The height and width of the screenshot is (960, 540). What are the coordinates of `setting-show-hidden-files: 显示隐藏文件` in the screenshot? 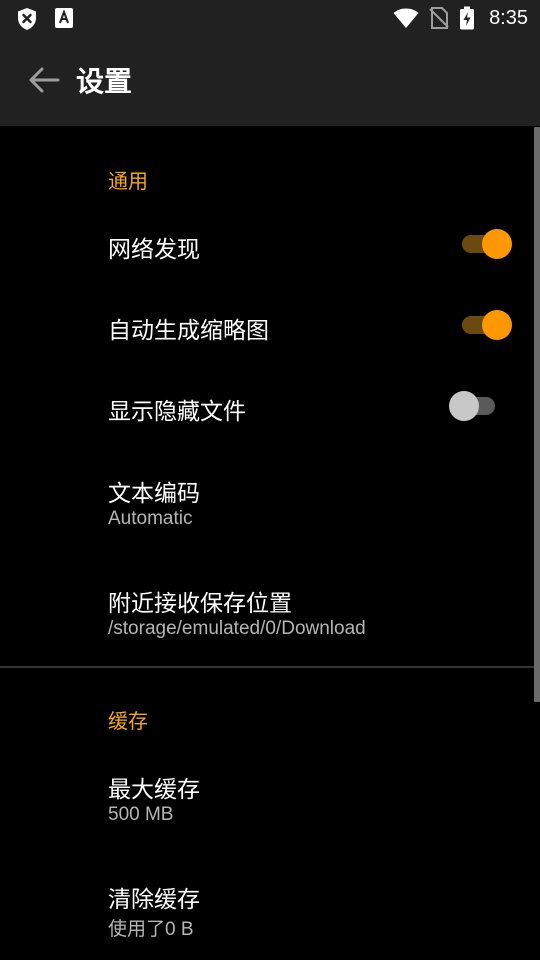 It's located at (267, 408).